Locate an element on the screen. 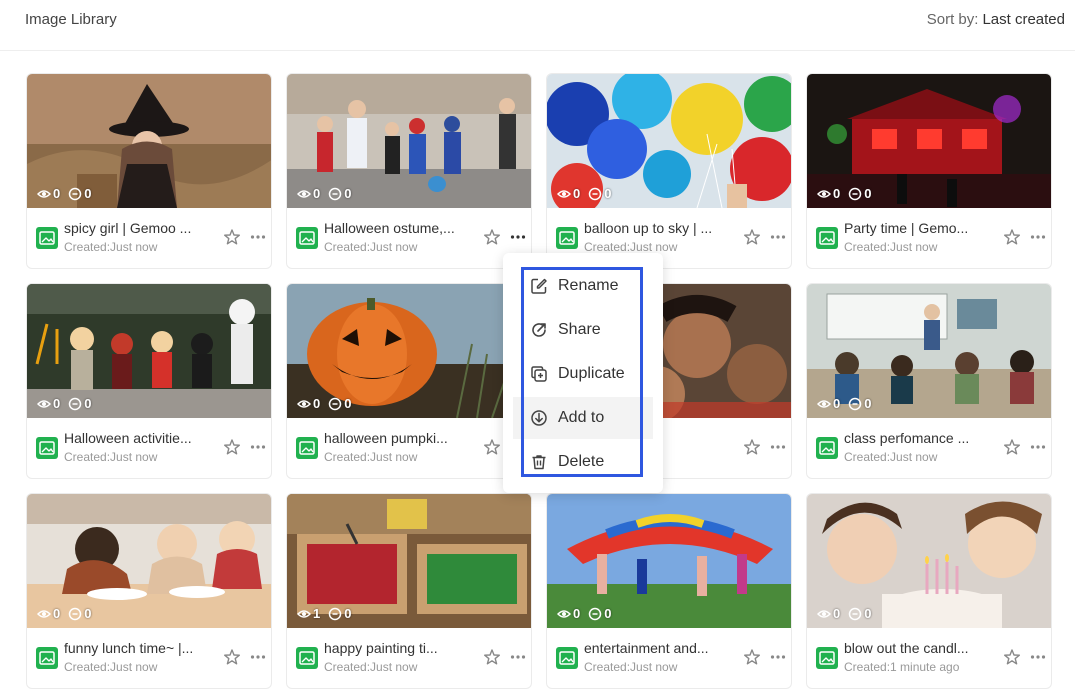 This screenshot has height=689, width=1075. card-info: funny lunch time~ |... Created:Just now is located at coordinates (149, 658).